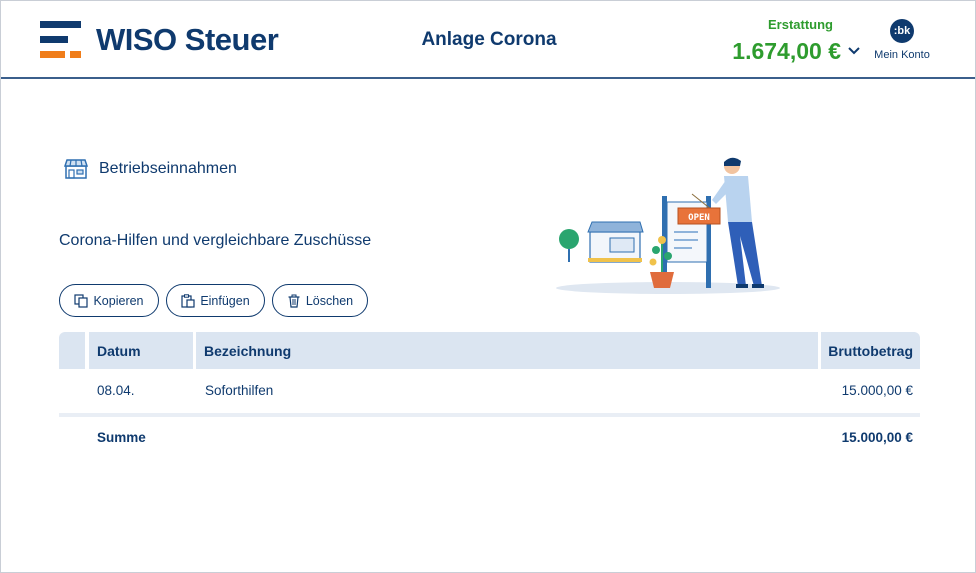  What do you see at coordinates (81, 300) in the screenshot?
I see `copy-icon` at bounding box center [81, 300].